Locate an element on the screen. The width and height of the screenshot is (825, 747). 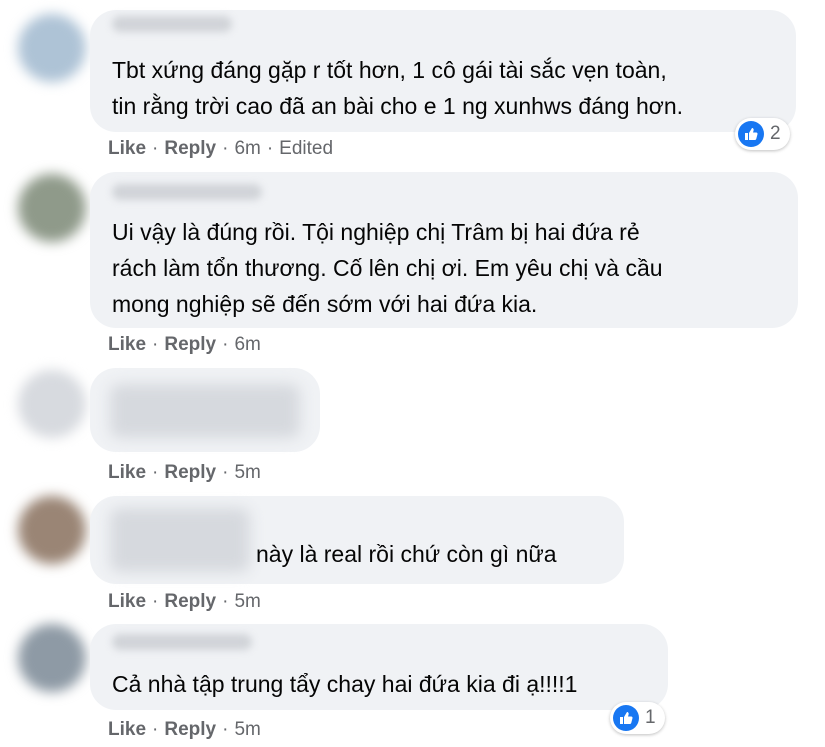
comment-bubble is located at coordinates (205, 410).